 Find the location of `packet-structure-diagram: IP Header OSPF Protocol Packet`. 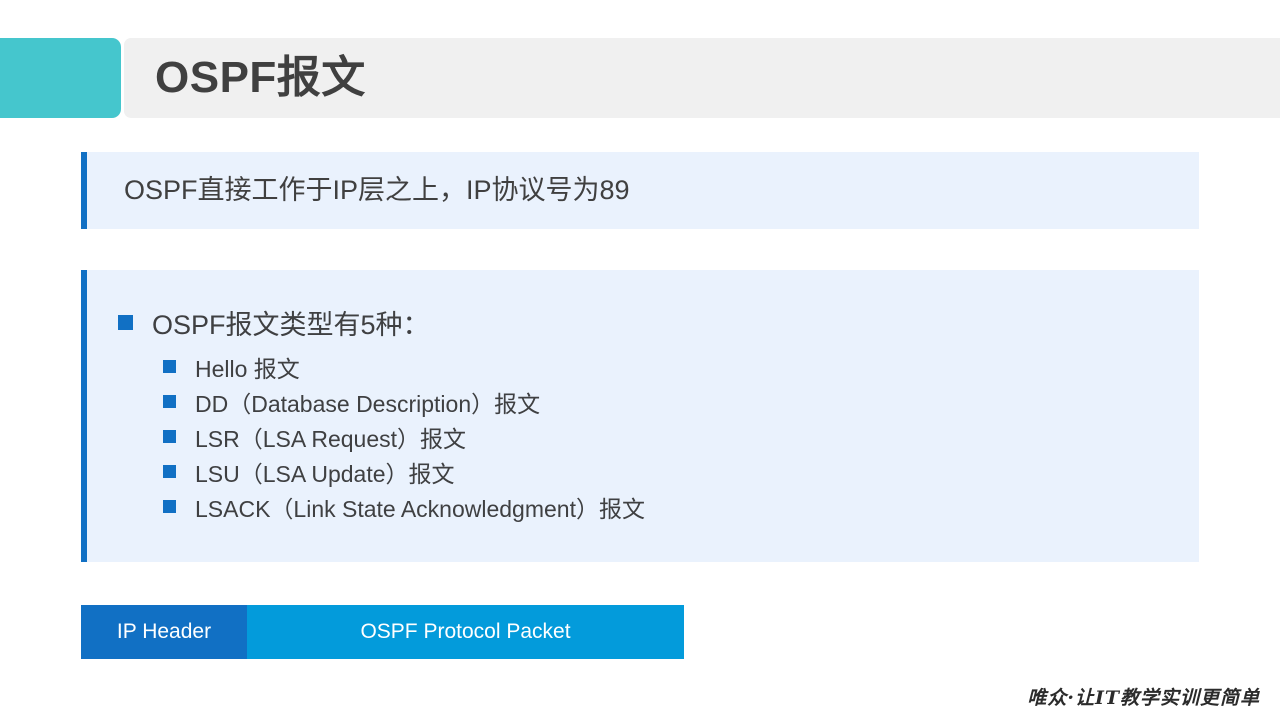

packet-structure-diagram: IP Header OSPF Protocol Packet is located at coordinates (382, 632).